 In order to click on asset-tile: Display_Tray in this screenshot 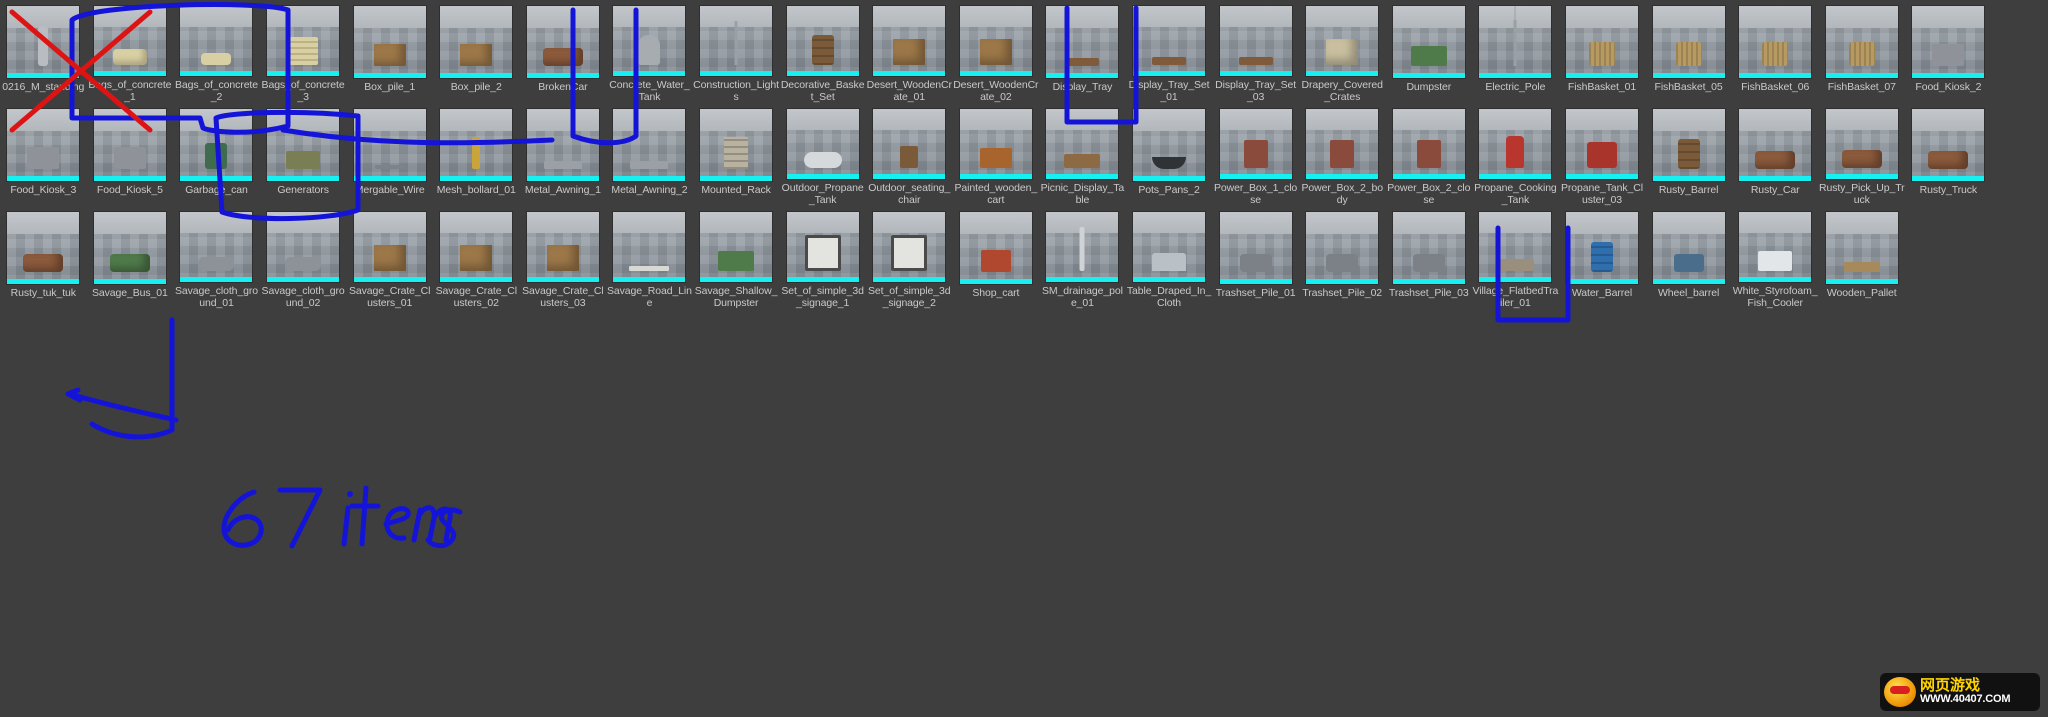, I will do `click(1082, 51)`.